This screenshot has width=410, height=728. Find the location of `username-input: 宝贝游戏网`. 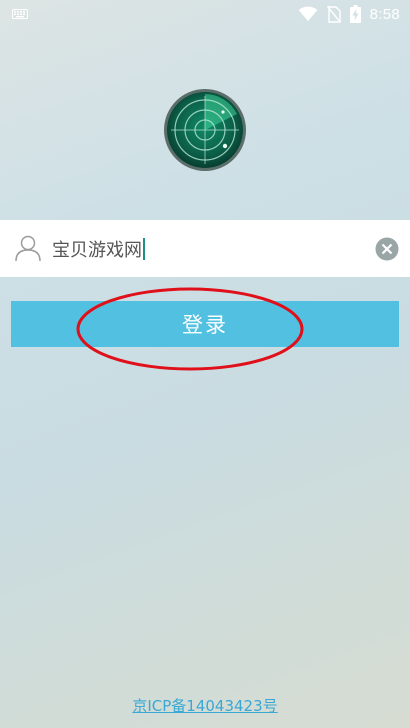

username-input: 宝贝游戏网 is located at coordinates (202, 249).